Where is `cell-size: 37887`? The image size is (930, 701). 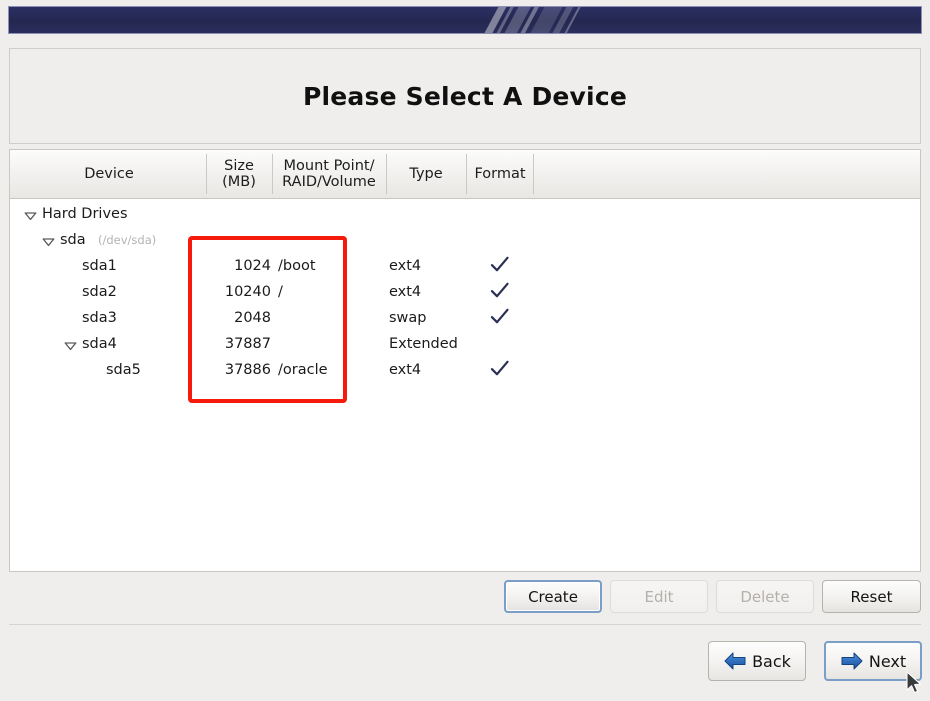
cell-size: 37887 is located at coordinates (247, 344).